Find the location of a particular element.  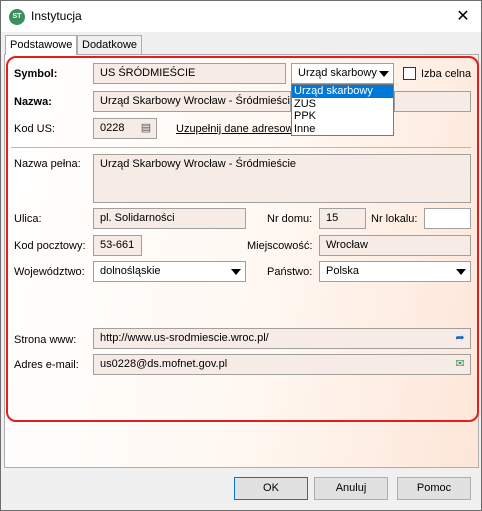

nazwa-pelna-field: Urząd Skarbowy Wrocław - Śródmieście is located at coordinates (282, 178).